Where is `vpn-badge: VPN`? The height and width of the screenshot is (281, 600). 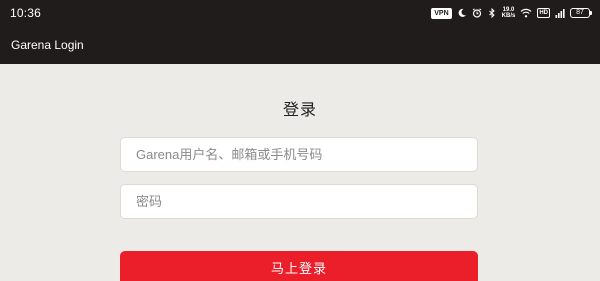 vpn-badge: VPN is located at coordinates (441, 13).